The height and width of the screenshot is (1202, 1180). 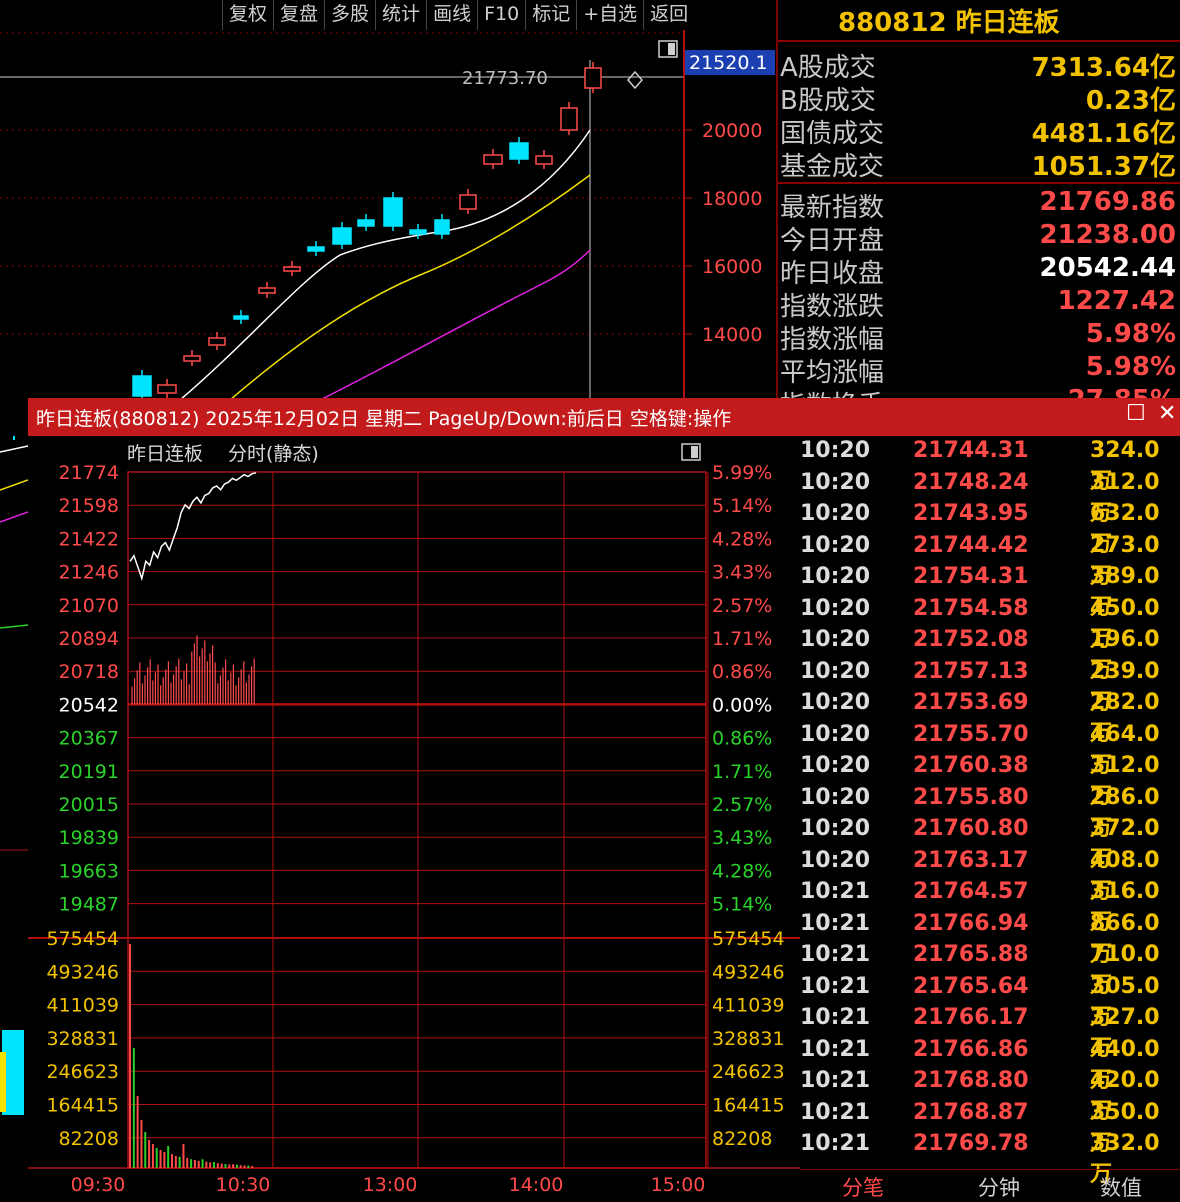 I want to click on volume-axis-label: 82208, so click(x=89, y=1139).